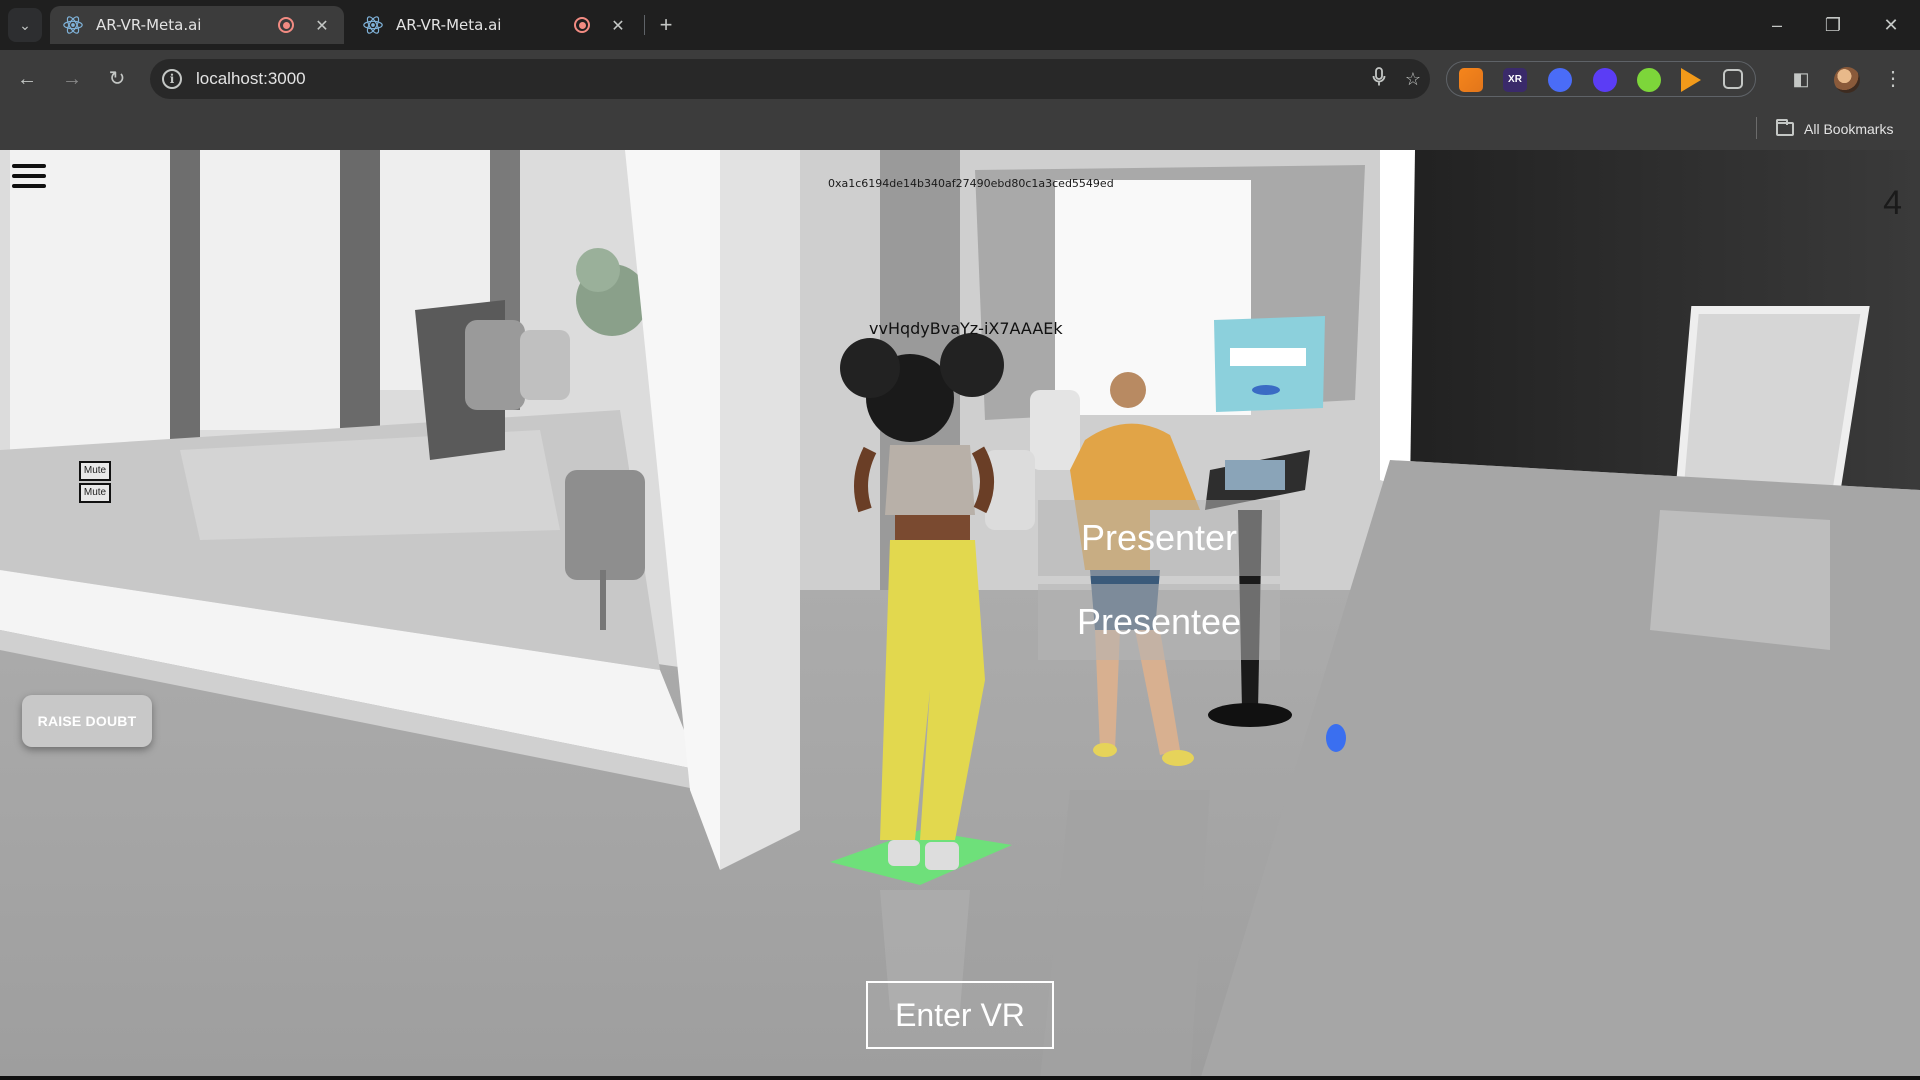 This screenshot has width=1920, height=1080. What do you see at coordinates (644, 25) in the screenshot?
I see `tab-divider` at bounding box center [644, 25].